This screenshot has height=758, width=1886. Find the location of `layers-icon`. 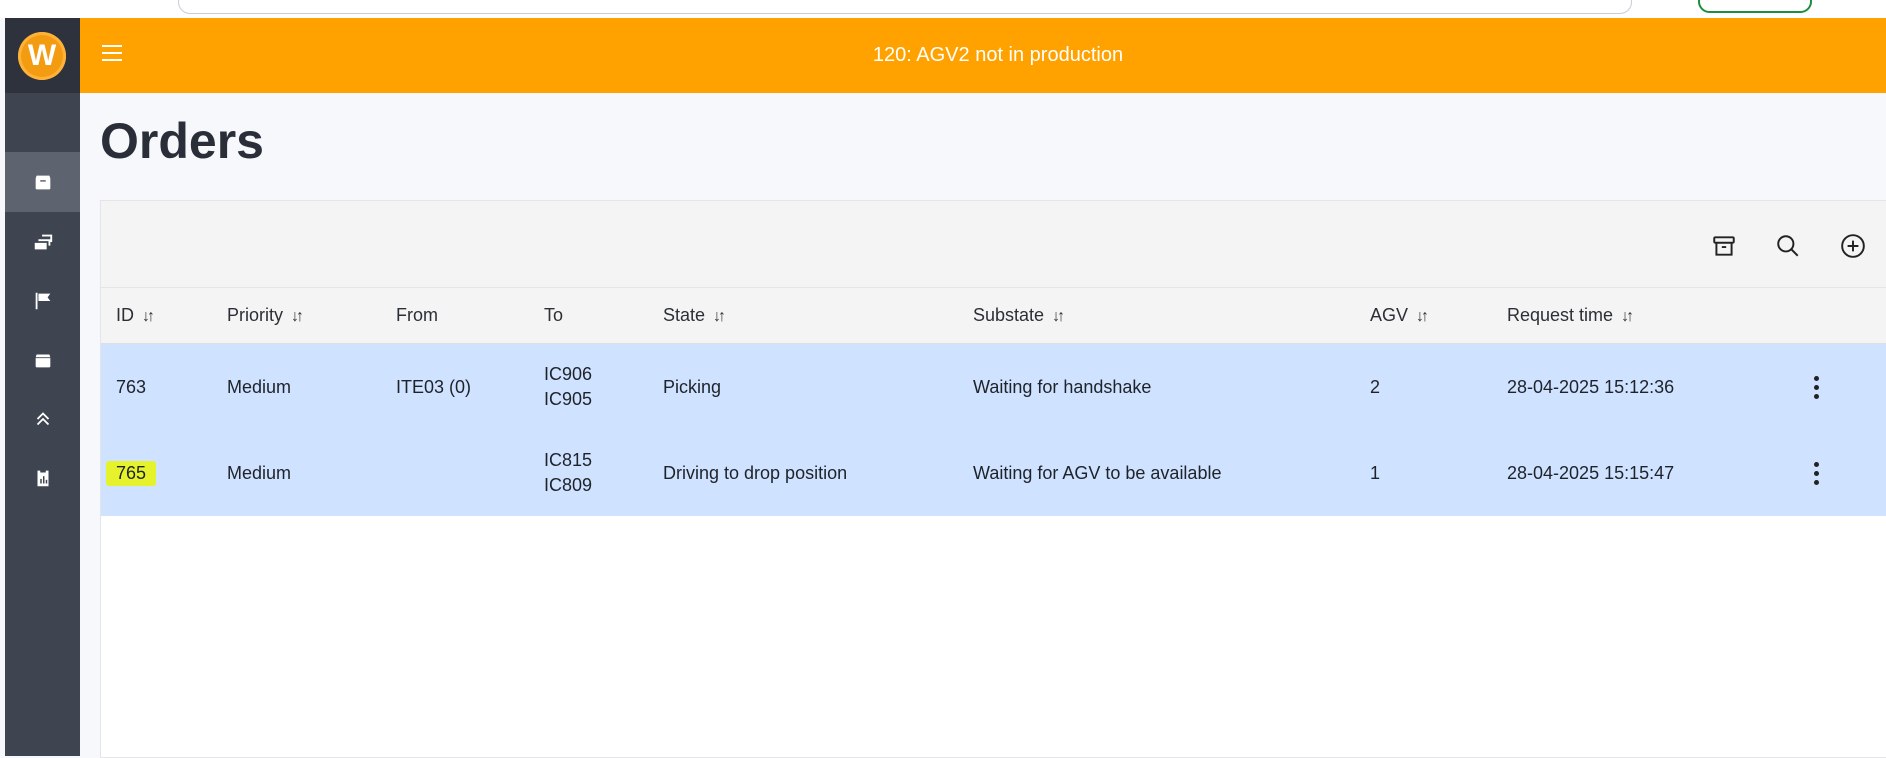

layers-icon is located at coordinates (43, 242).